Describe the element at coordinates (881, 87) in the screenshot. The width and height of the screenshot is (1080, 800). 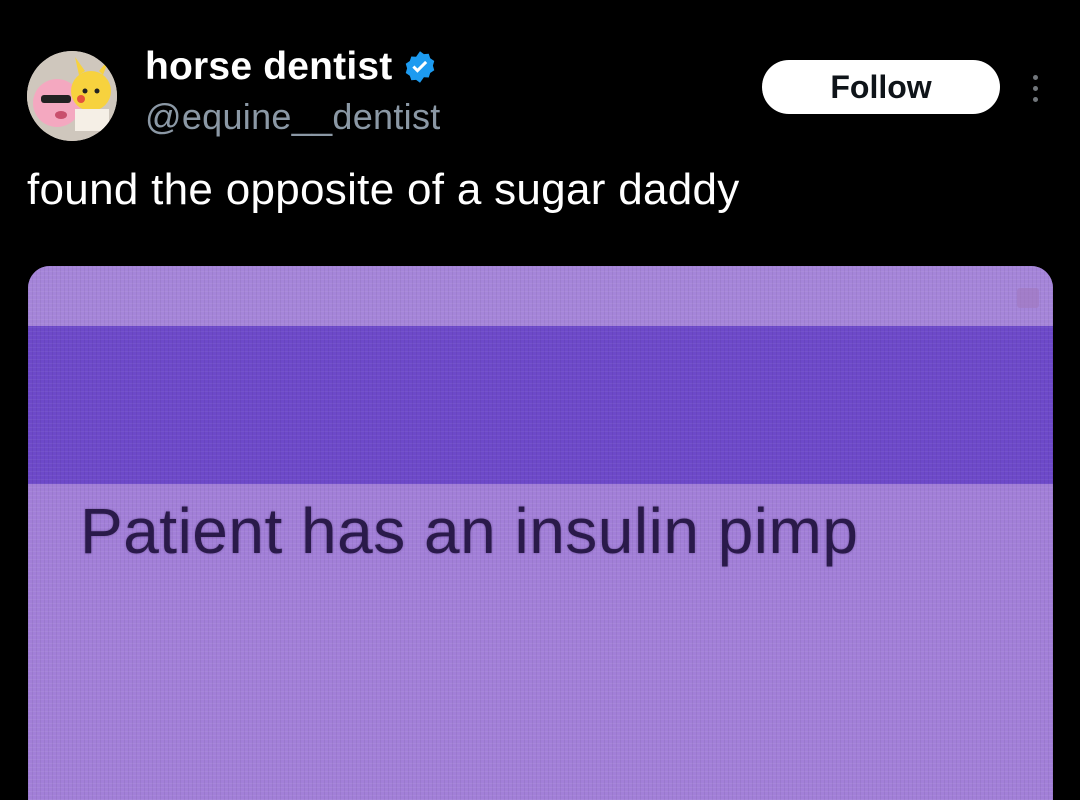
I see `follow-button: Follow` at that location.